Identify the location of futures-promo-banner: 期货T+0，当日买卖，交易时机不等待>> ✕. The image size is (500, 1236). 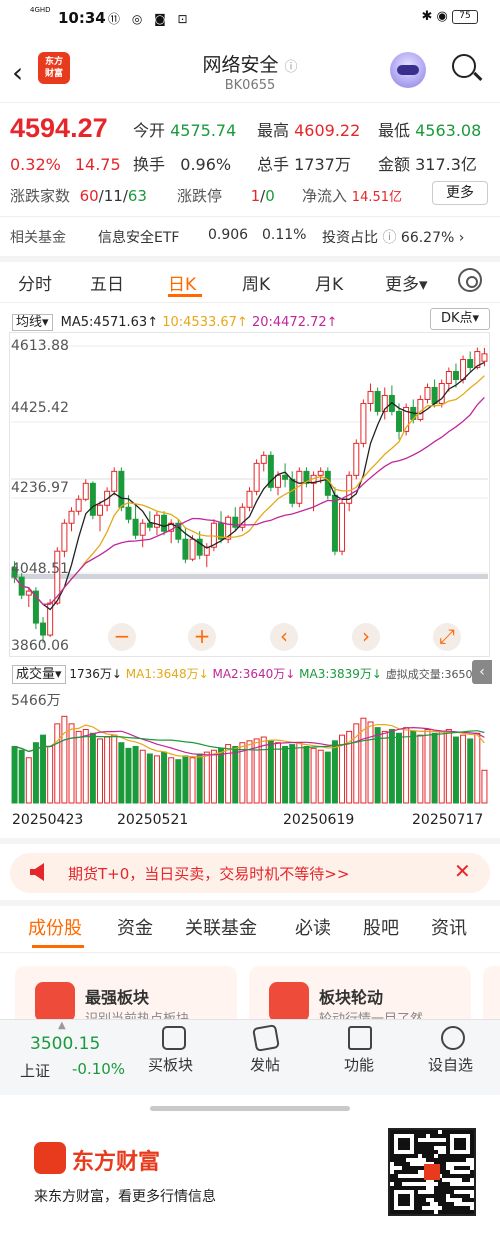
(250, 873).